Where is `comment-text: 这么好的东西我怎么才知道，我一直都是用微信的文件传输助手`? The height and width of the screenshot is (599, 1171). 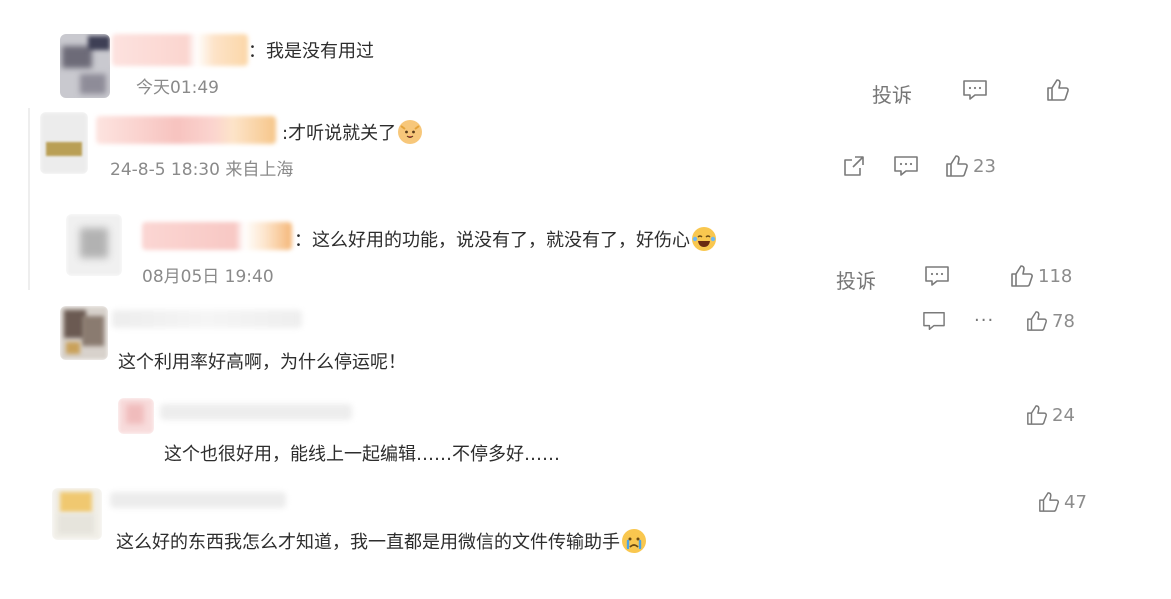
comment-text: 这么好的东西我怎么才知道，我一直都是用微信的文件传输助手 is located at coordinates (381, 541).